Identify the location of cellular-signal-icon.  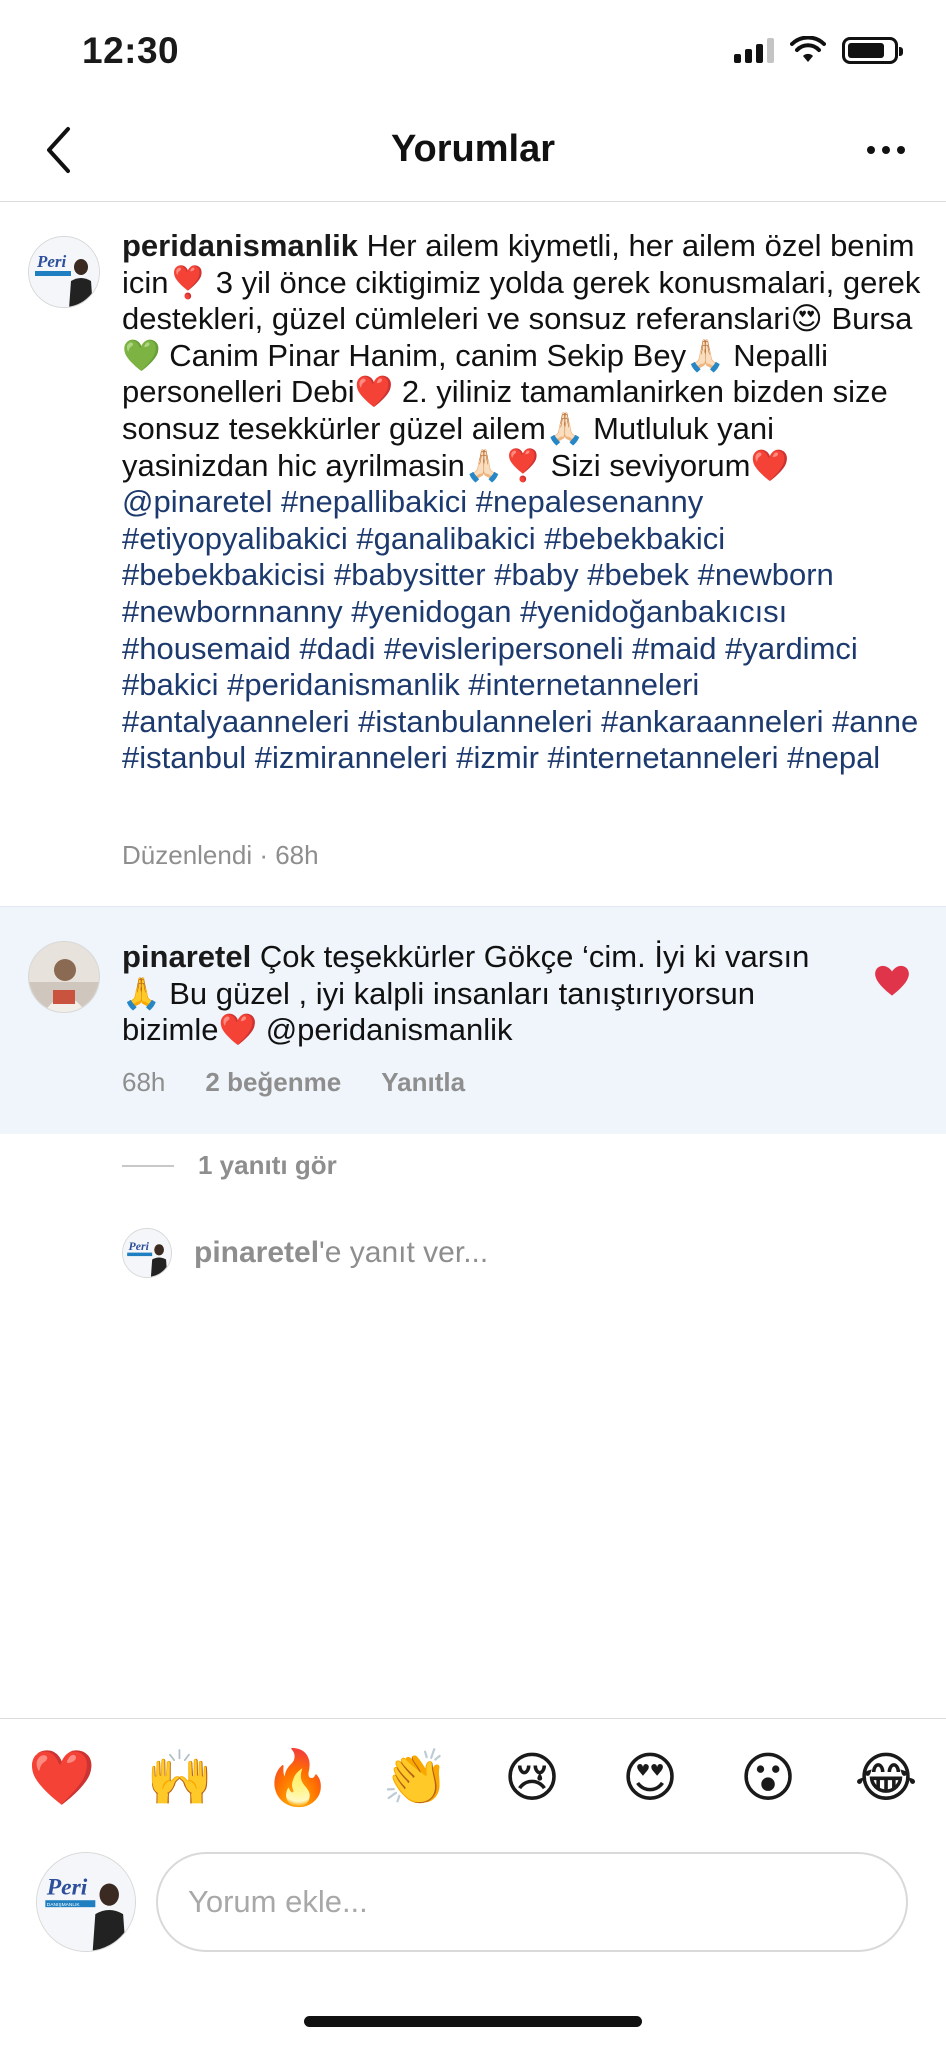
(754, 50).